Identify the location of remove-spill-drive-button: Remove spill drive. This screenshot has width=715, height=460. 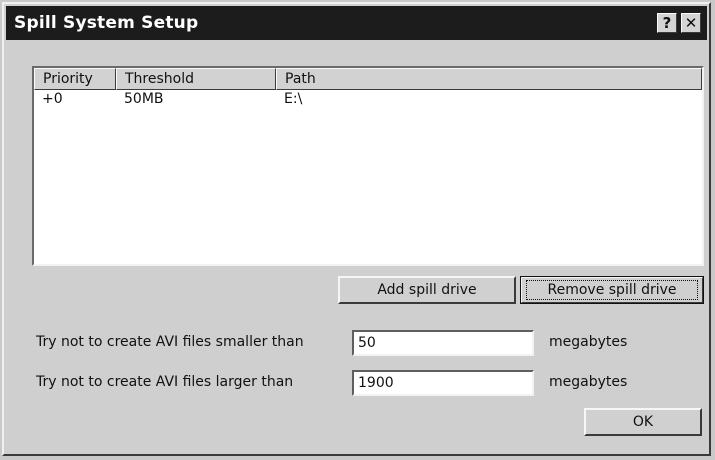
(612, 290).